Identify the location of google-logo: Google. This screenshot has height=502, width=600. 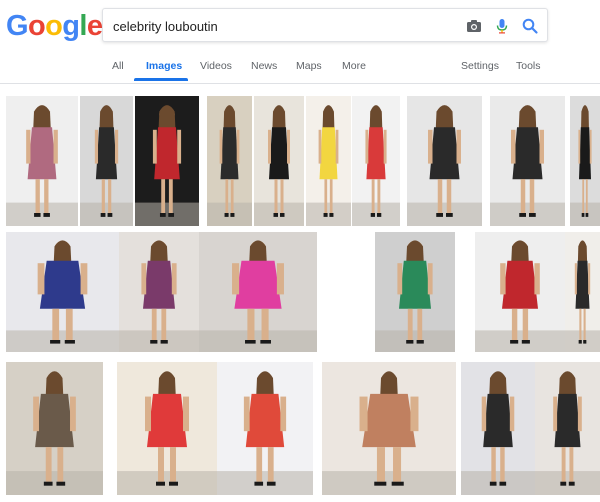
(54, 26).